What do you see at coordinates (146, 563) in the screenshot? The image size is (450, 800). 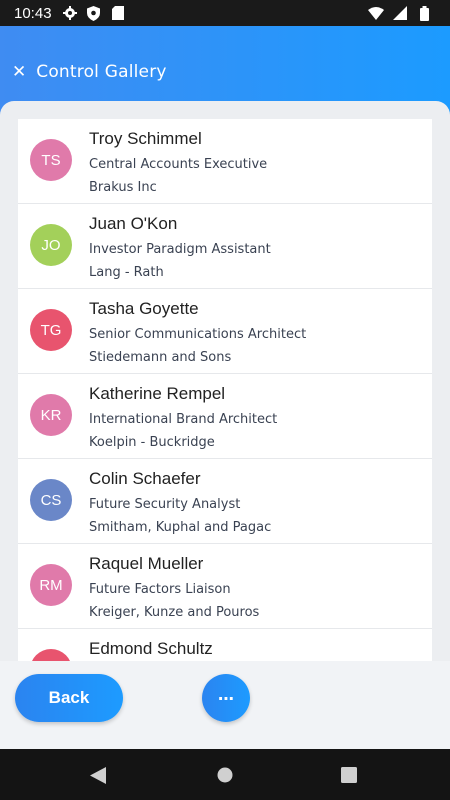 I see `contact-name: Raquel Mueller` at bounding box center [146, 563].